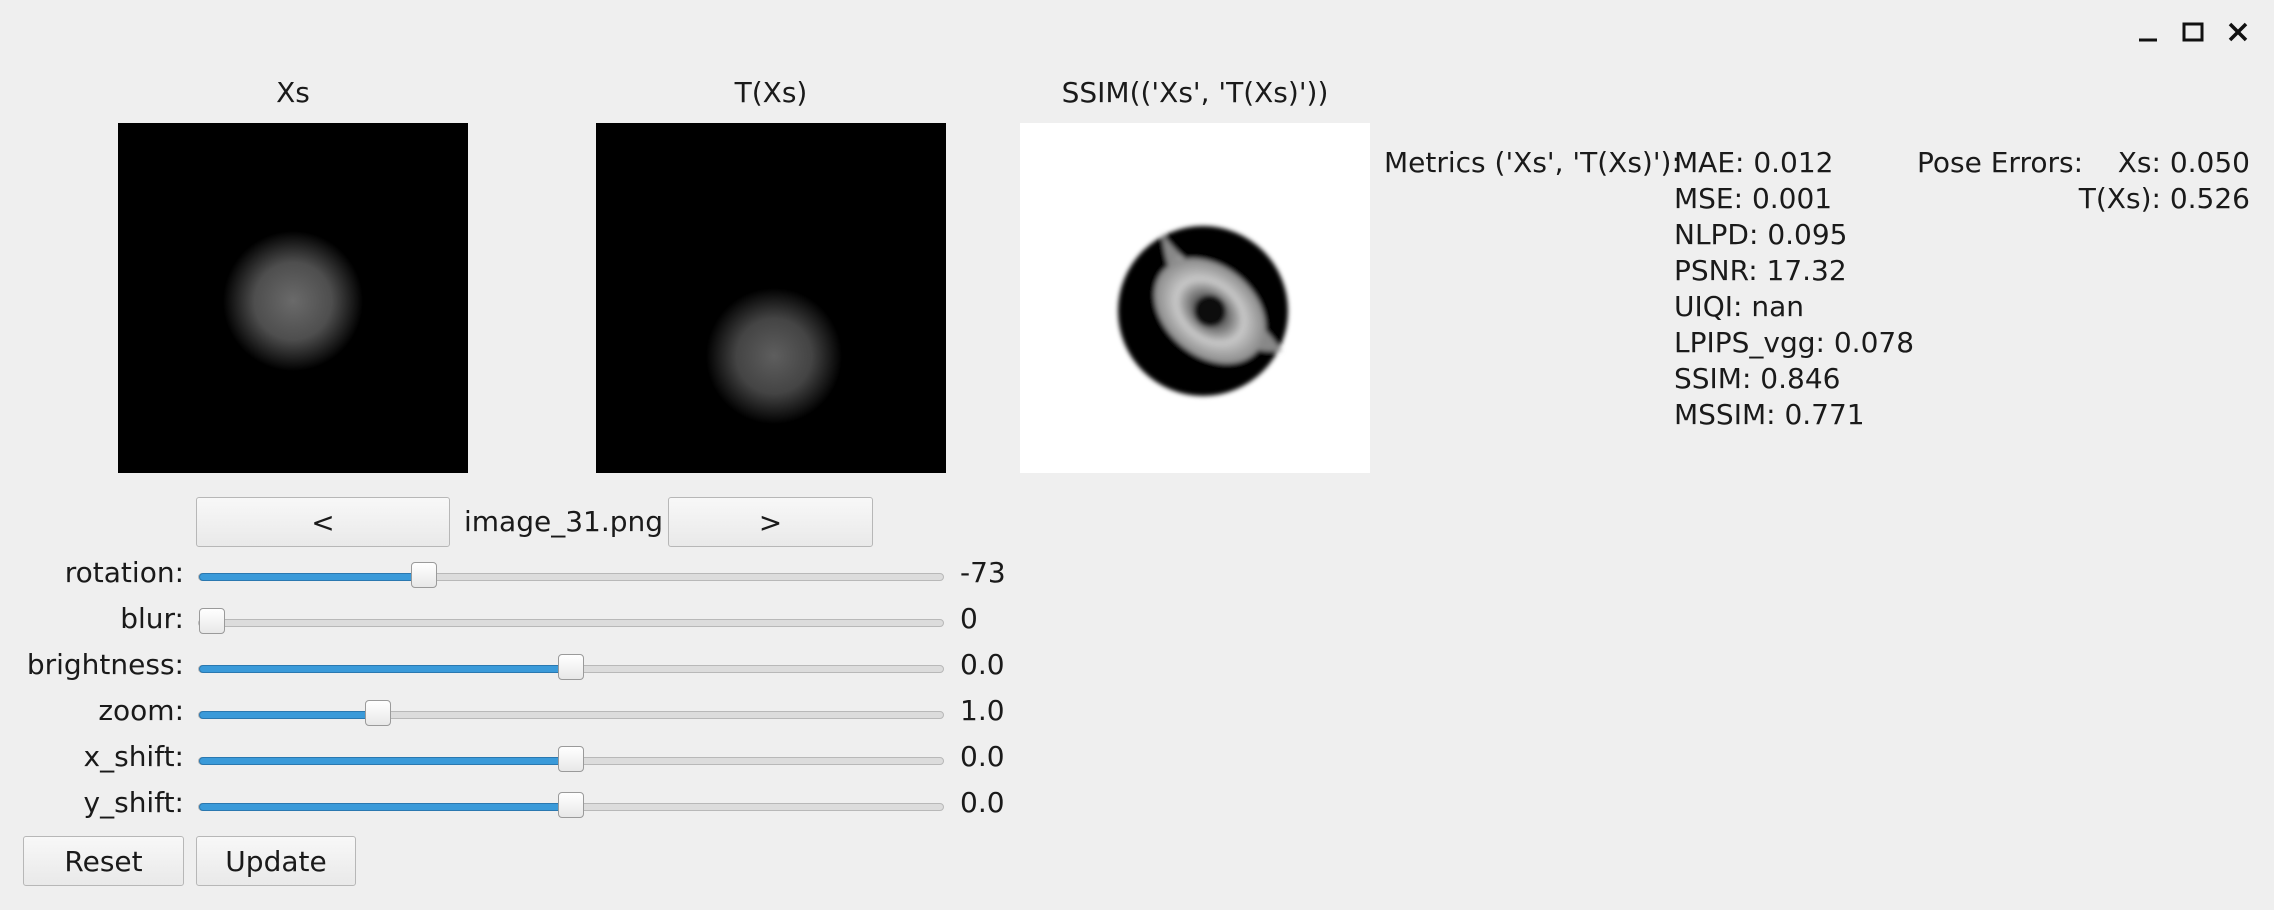 This screenshot has height=910, width=2274. I want to click on blur-slider, so click(571, 621).